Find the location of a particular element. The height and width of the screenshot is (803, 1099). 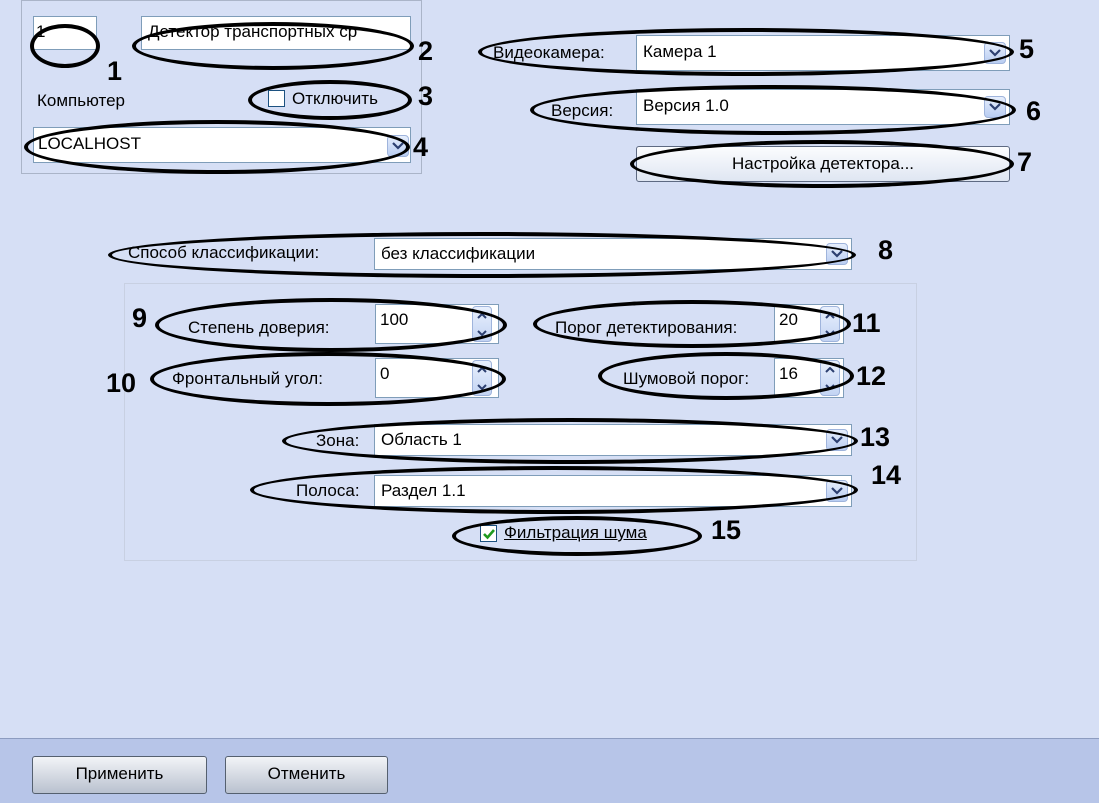

version-label: Версия: is located at coordinates (582, 110).